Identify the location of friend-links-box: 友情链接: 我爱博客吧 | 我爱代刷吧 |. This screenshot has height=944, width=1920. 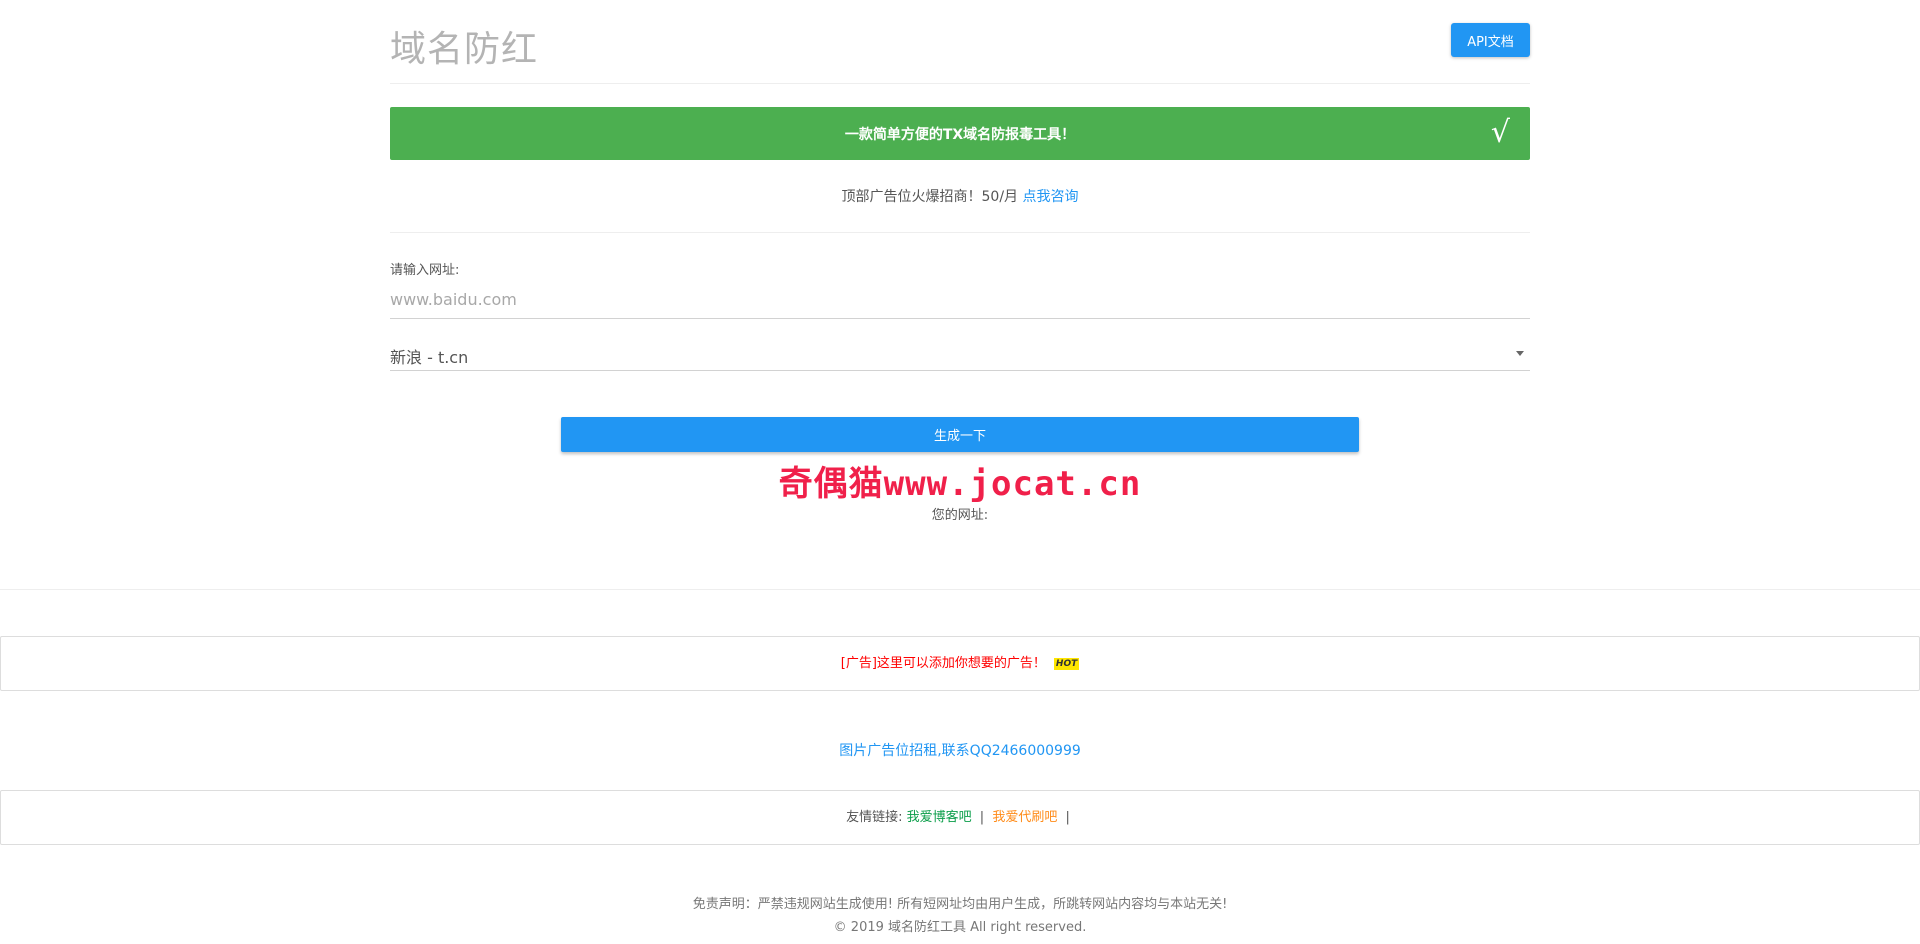
(960, 817).